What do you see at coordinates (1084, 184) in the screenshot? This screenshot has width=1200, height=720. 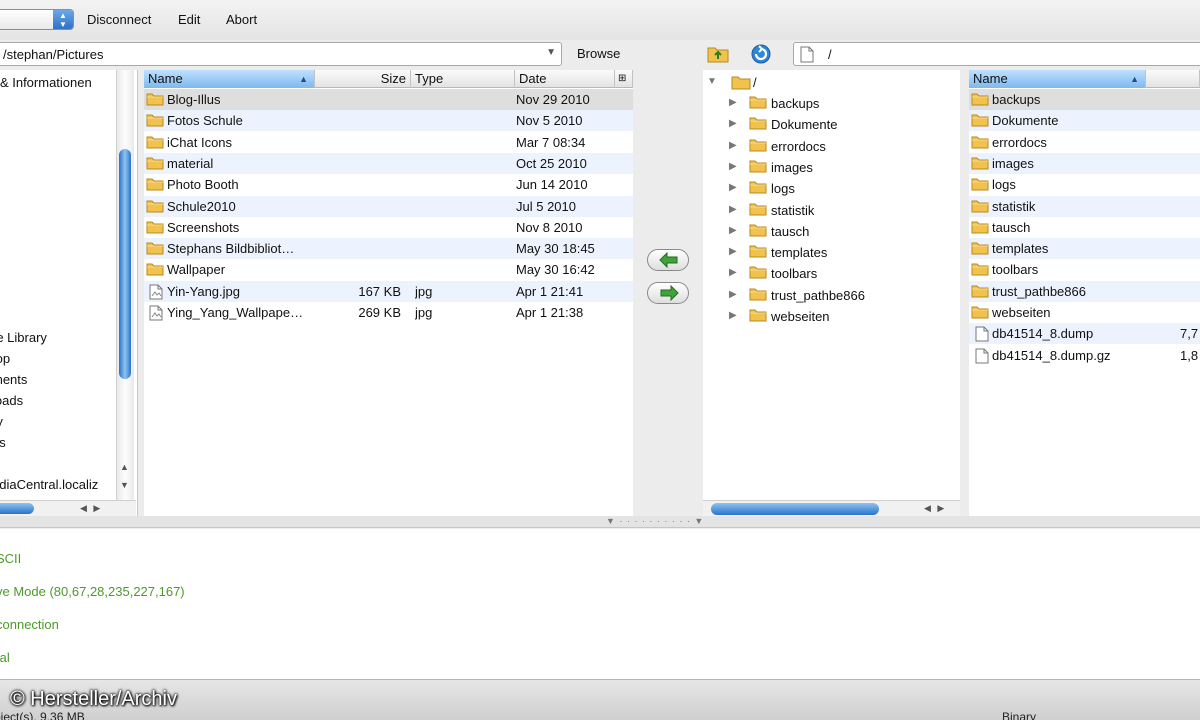 I see `table-row: logs` at bounding box center [1084, 184].